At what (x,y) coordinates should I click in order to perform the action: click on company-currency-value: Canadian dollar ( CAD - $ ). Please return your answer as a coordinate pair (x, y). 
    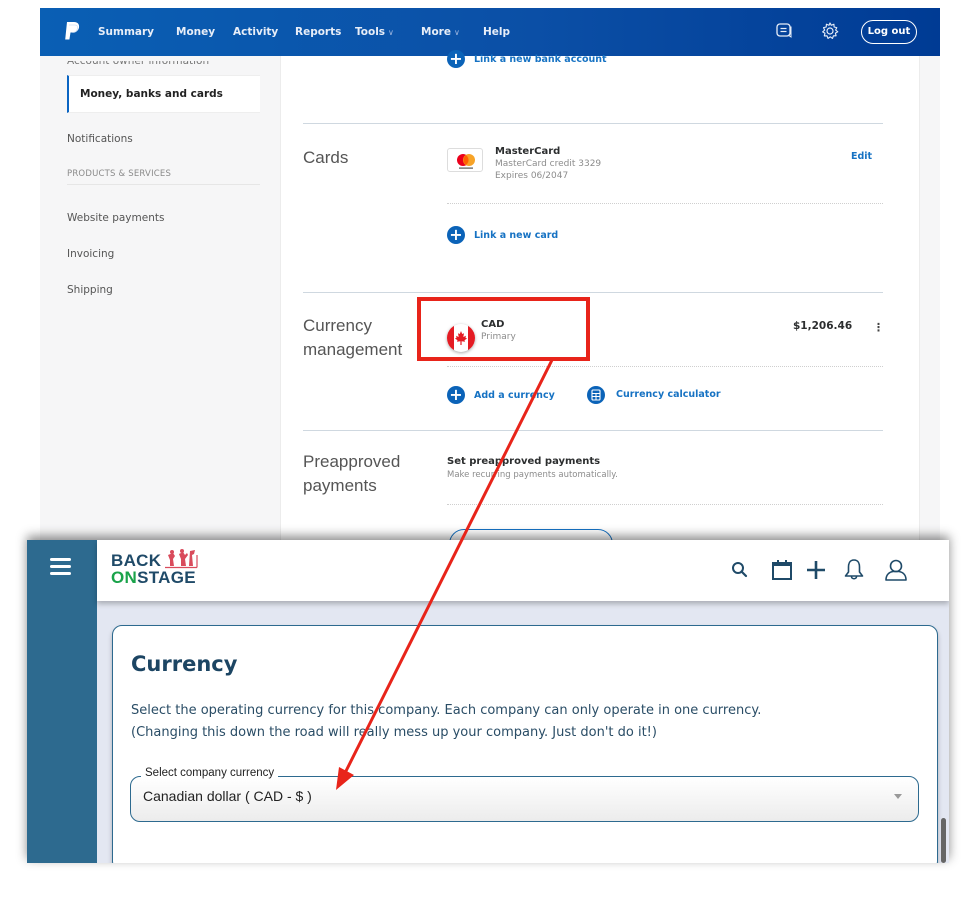
    Looking at the image, I should click on (227, 796).